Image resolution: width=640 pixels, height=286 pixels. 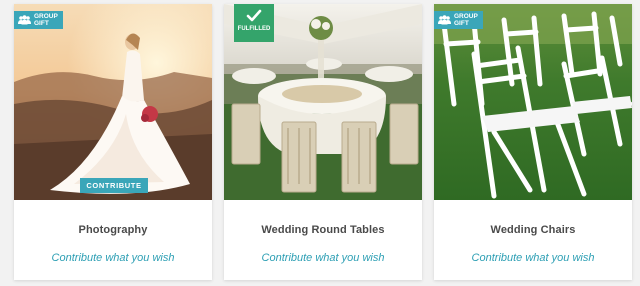 I want to click on check-icon, so click(x=254, y=16).